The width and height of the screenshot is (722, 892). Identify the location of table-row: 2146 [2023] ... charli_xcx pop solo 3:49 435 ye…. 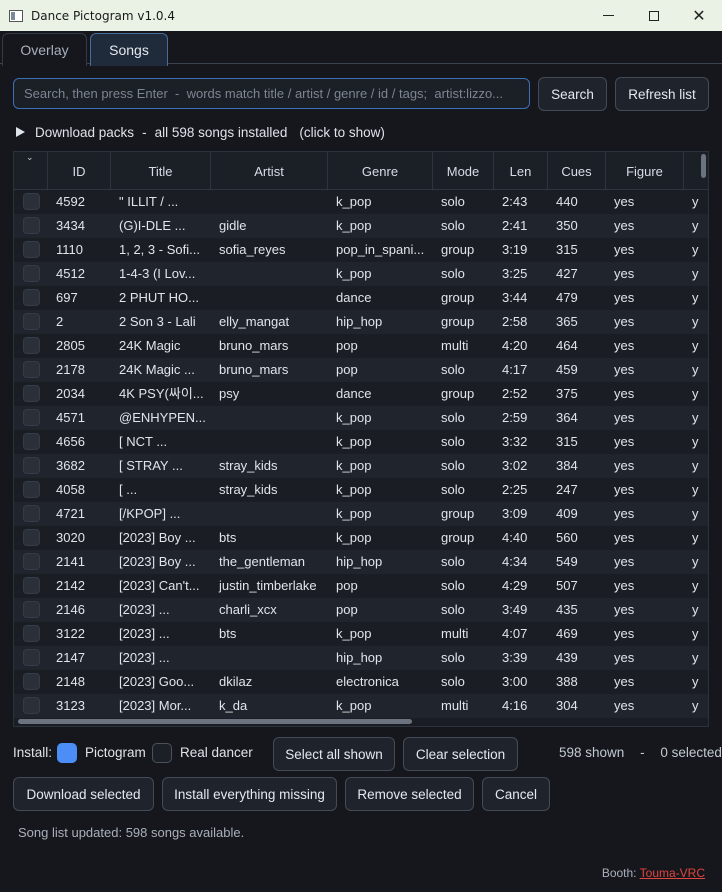
(361, 610).